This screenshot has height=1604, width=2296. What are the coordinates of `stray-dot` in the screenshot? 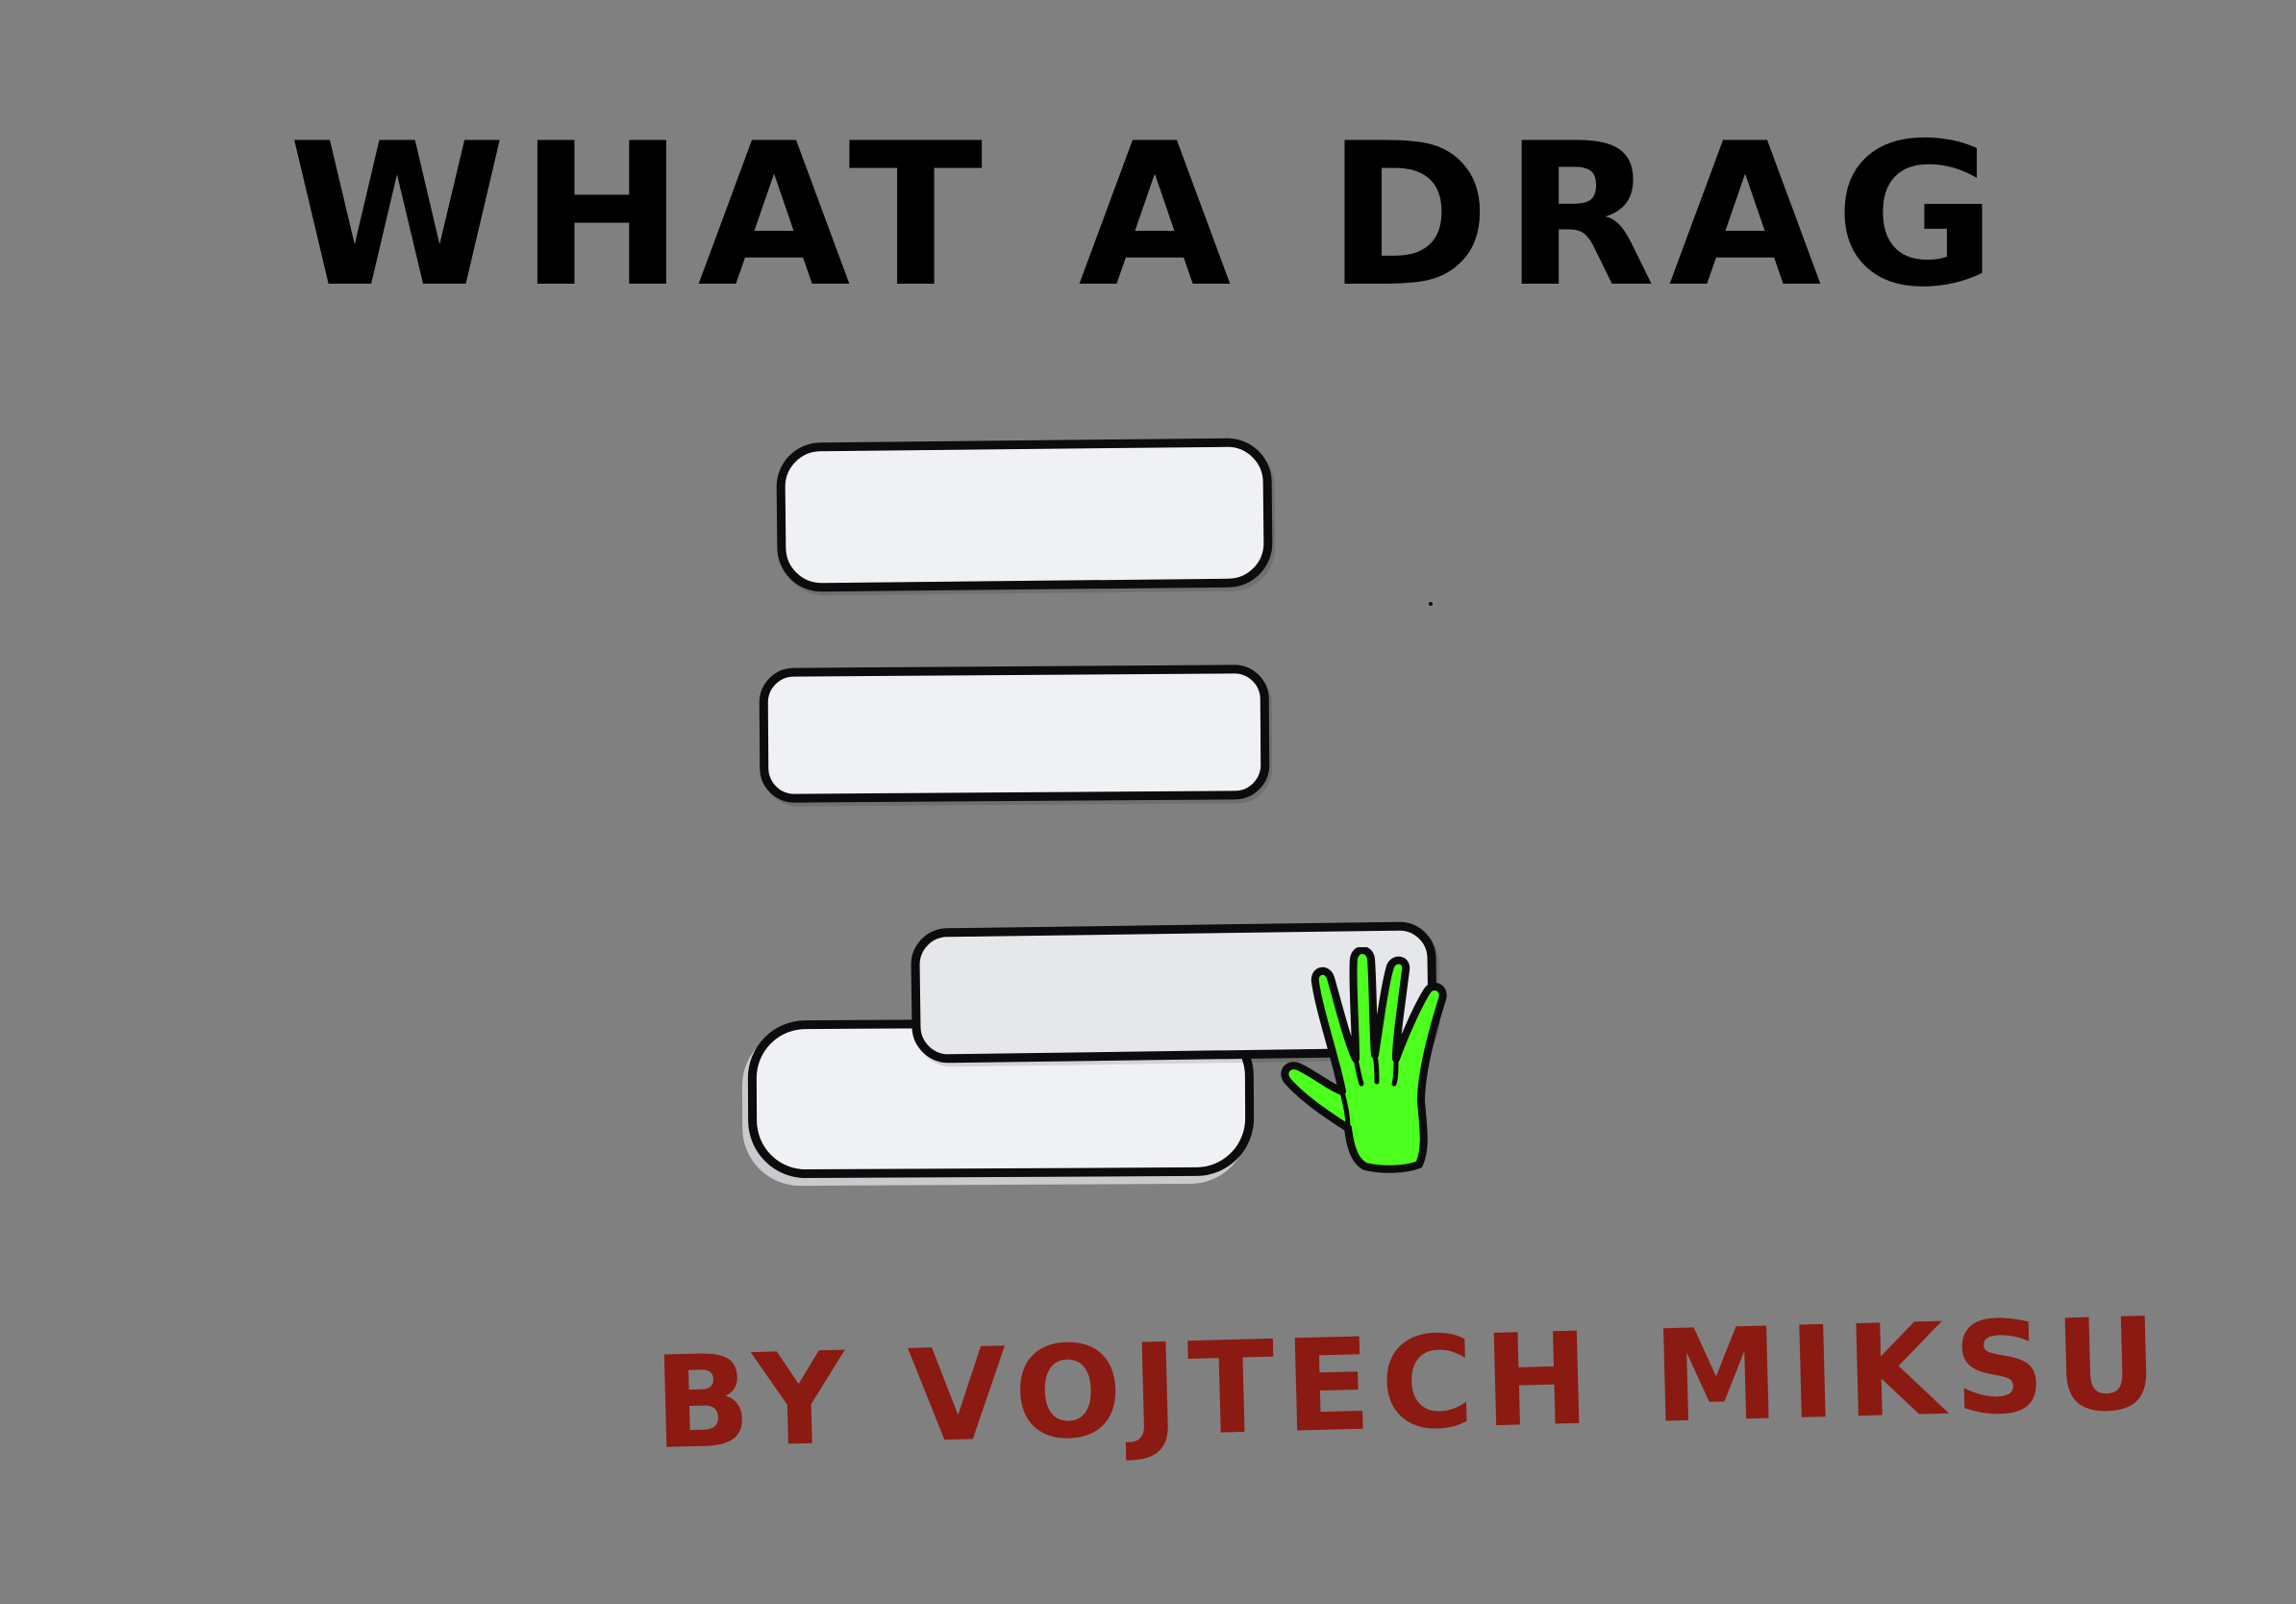 It's located at (1431, 604).